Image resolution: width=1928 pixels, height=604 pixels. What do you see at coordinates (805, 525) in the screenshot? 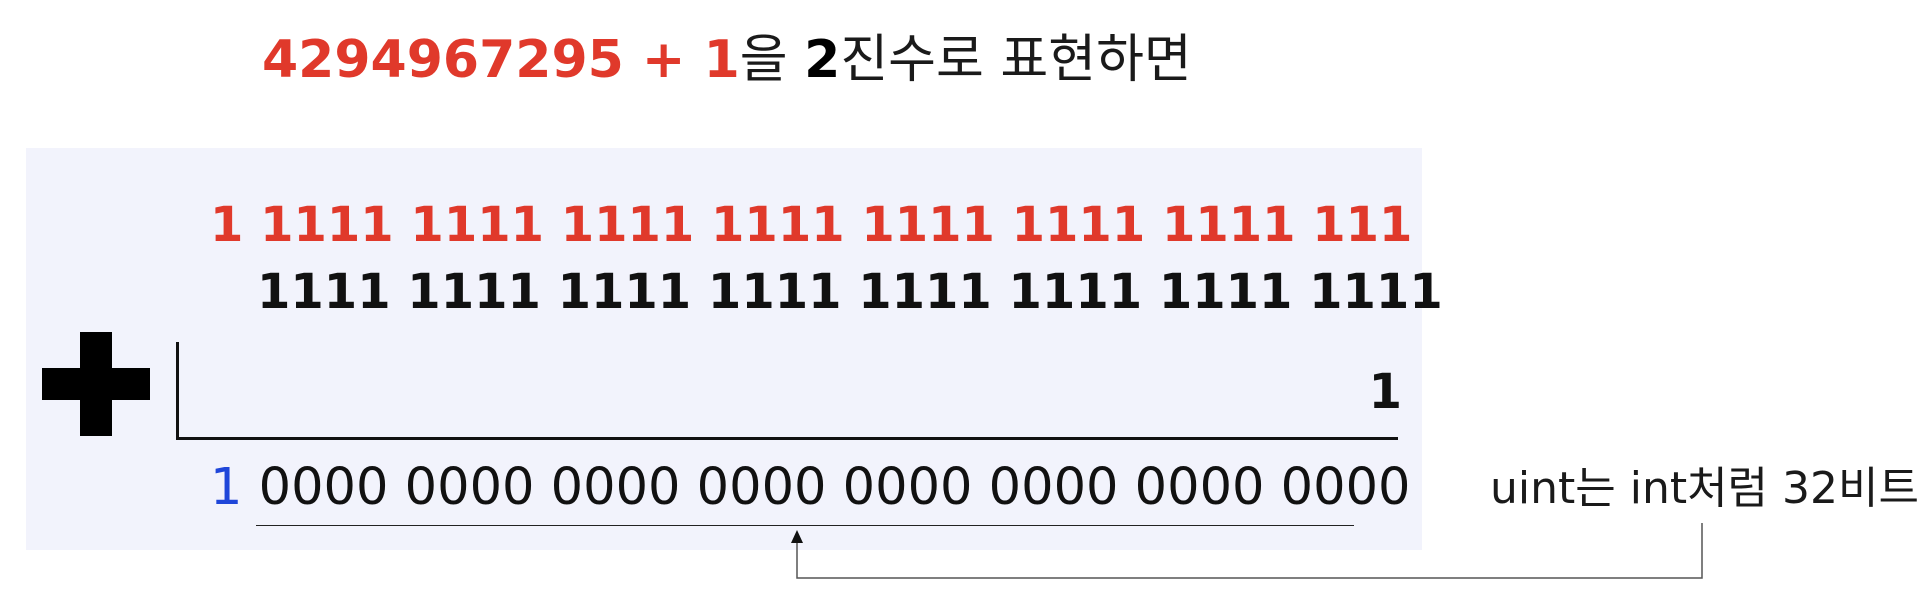
I see `bit-width-underline` at bounding box center [805, 525].